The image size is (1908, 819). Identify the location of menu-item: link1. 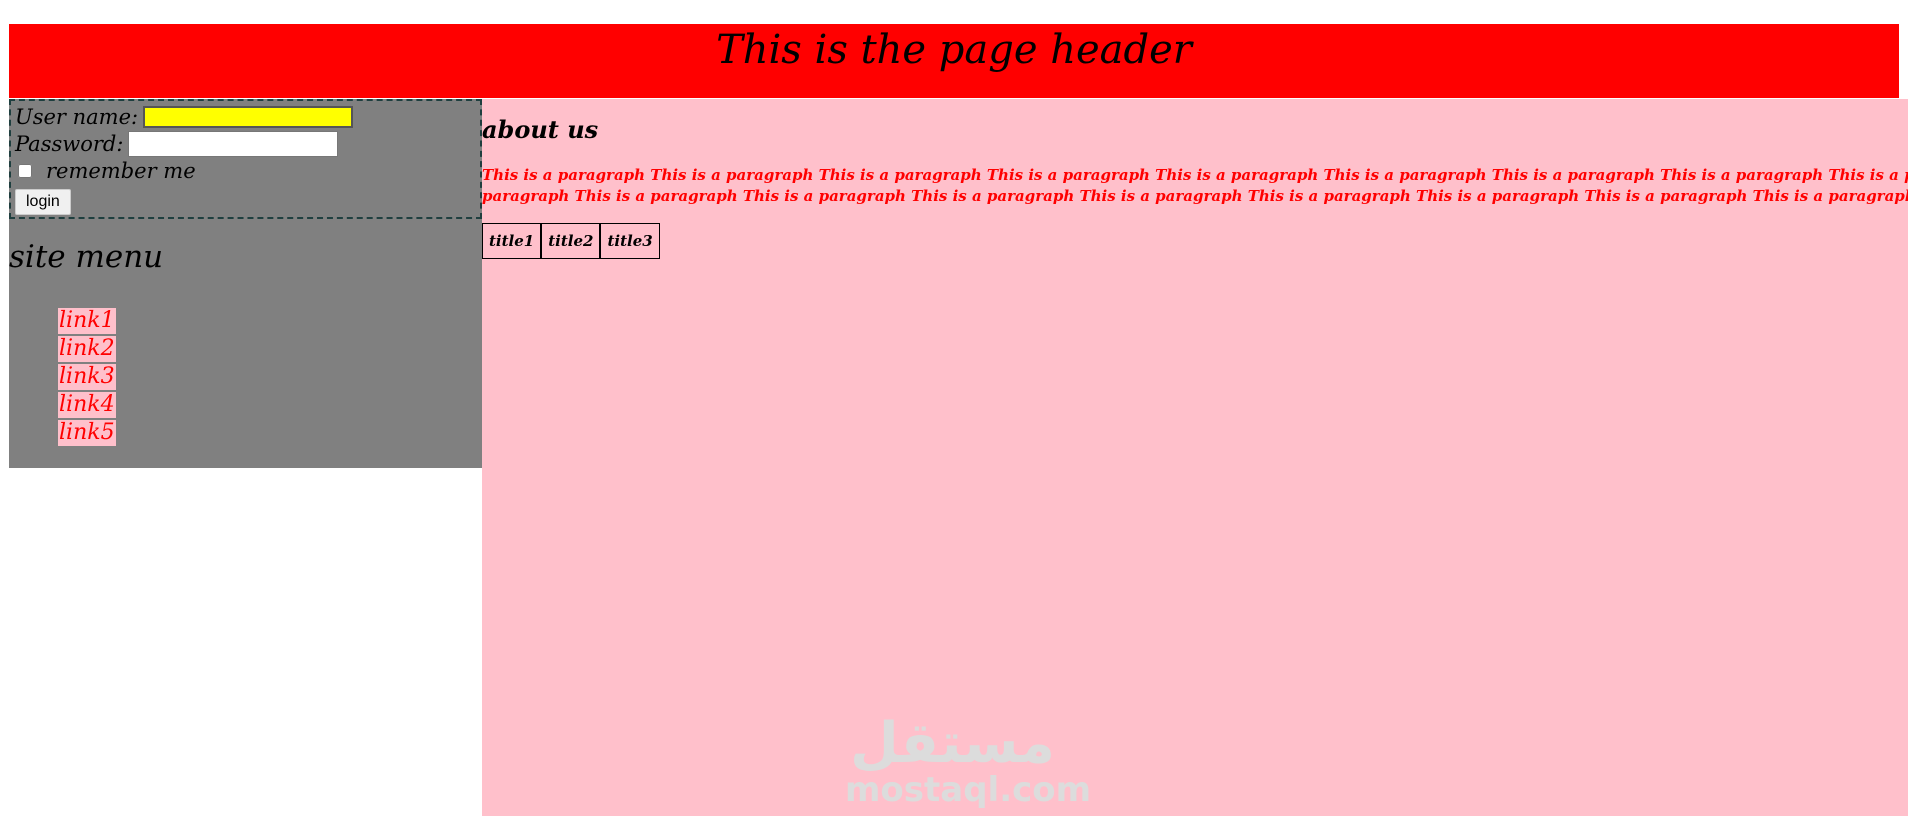
(87, 322).